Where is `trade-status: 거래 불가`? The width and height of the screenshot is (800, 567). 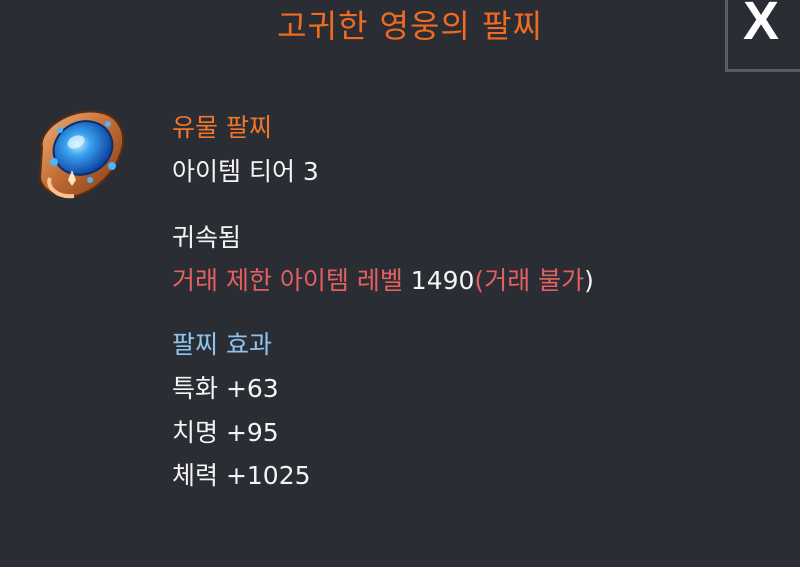
trade-status: 거래 불가 is located at coordinates (534, 280).